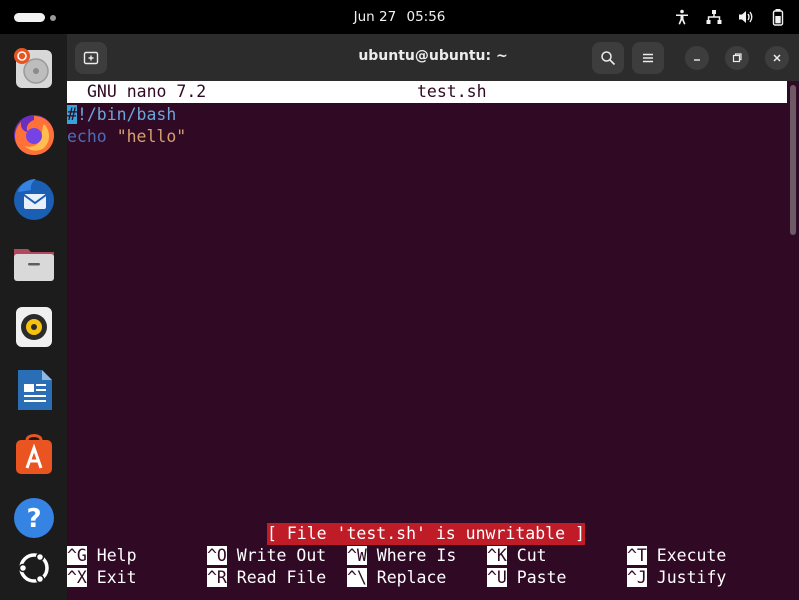 The height and width of the screenshot is (600, 799). I want to click on new-tab-icon, so click(91, 58).